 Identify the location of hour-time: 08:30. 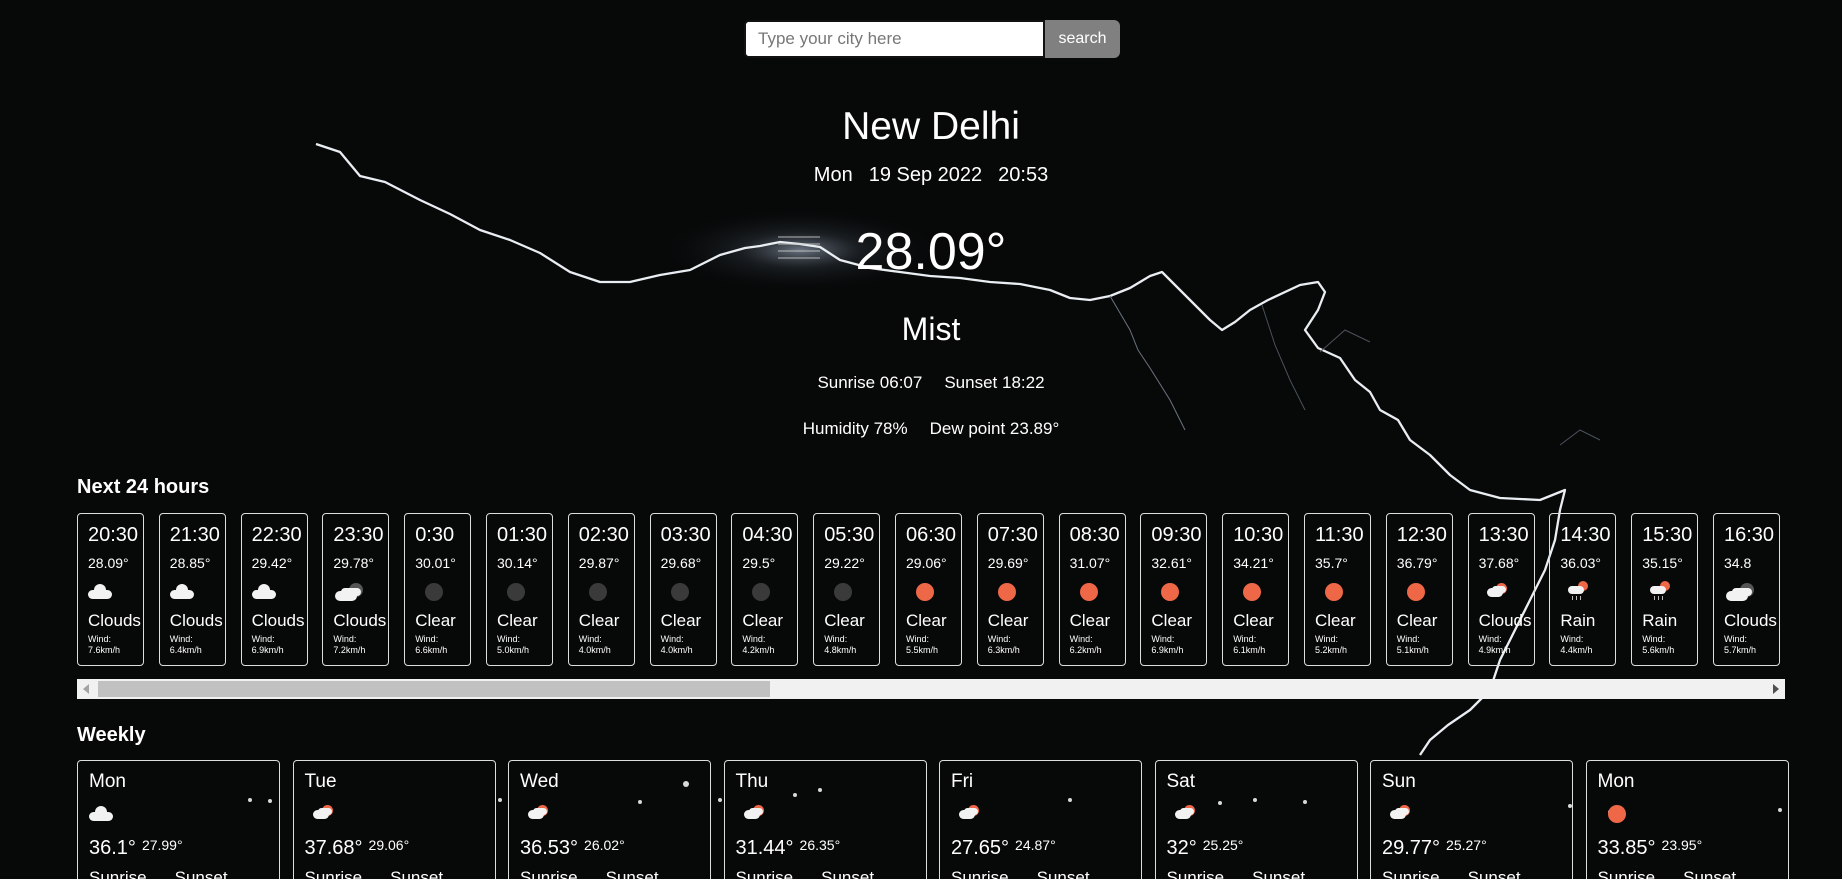
(1094, 535).